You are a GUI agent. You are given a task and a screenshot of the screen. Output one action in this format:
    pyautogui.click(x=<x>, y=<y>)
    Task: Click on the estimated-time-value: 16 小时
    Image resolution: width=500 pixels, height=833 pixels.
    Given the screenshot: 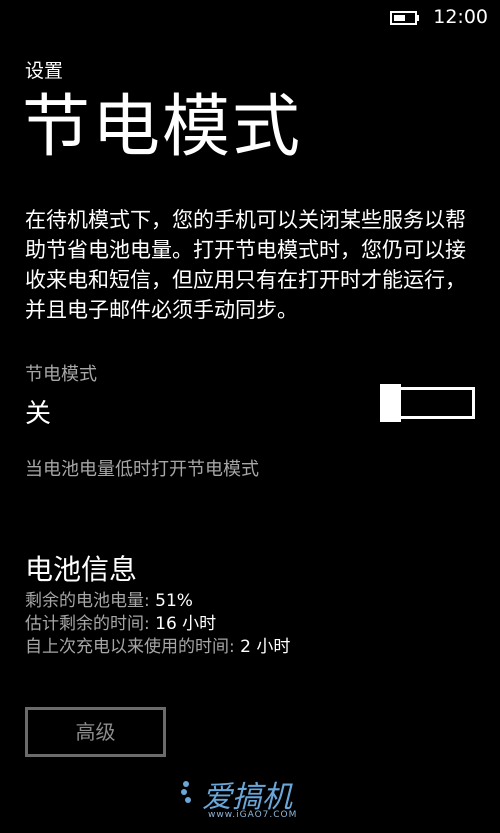 What is the action you would take?
    pyautogui.click(x=186, y=624)
    